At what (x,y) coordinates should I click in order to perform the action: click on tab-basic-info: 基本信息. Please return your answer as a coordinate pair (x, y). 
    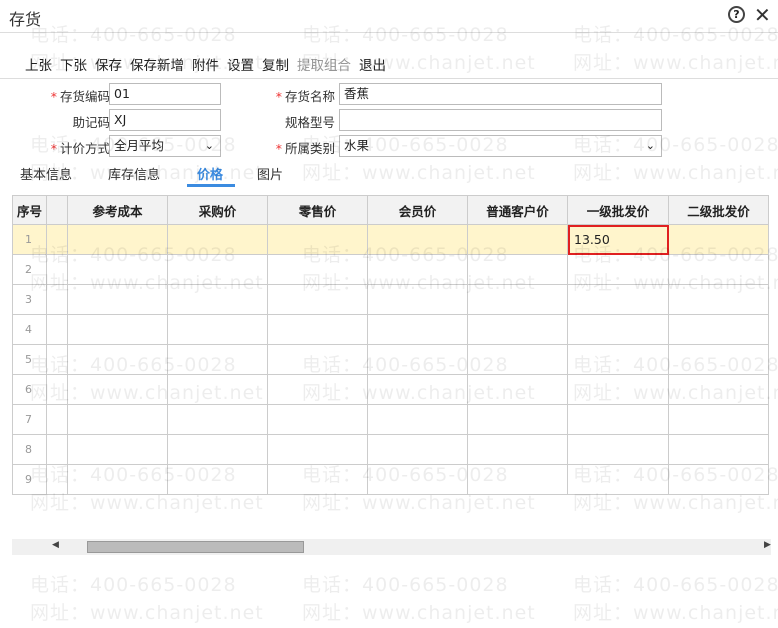
    Looking at the image, I should click on (46, 173).